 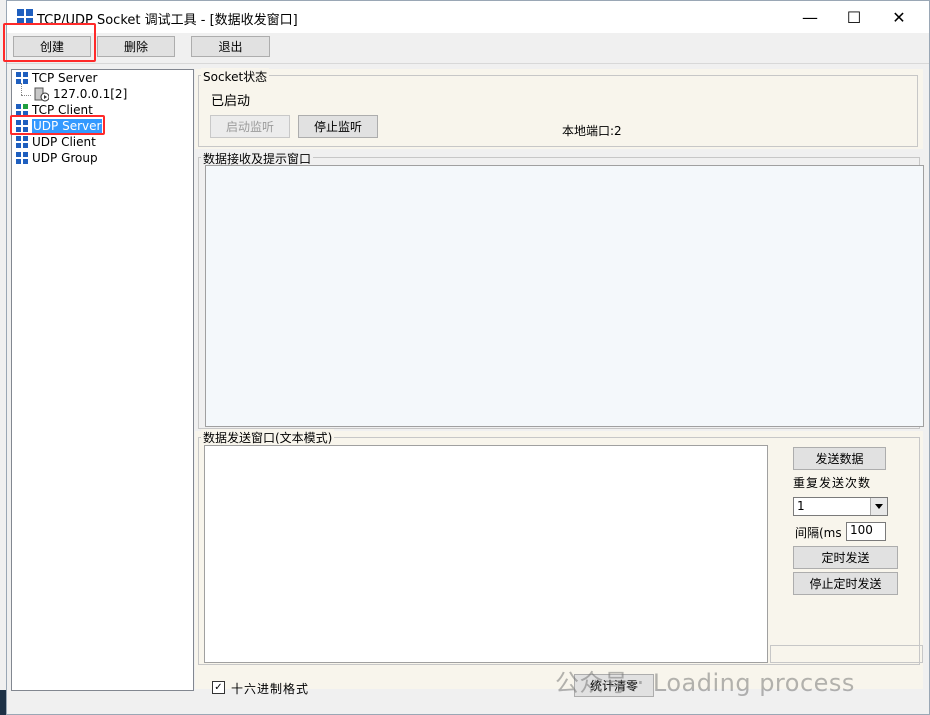 What do you see at coordinates (65, 78) in the screenshot?
I see `tree-label: TCP Server` at bounding box center [65, 78].